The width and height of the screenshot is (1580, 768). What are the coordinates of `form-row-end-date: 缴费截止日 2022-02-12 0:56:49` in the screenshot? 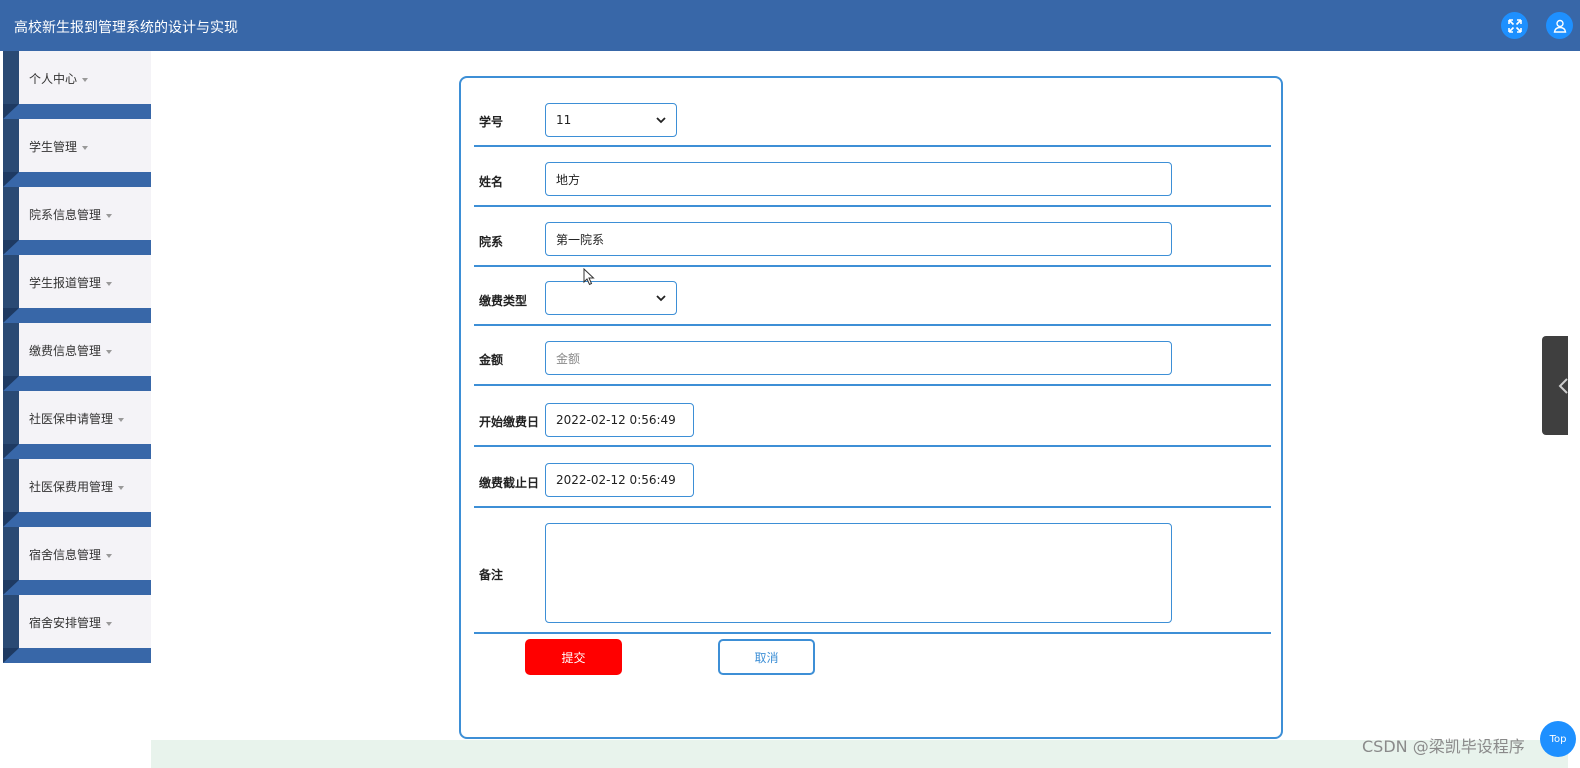 It's located at (872, 477).